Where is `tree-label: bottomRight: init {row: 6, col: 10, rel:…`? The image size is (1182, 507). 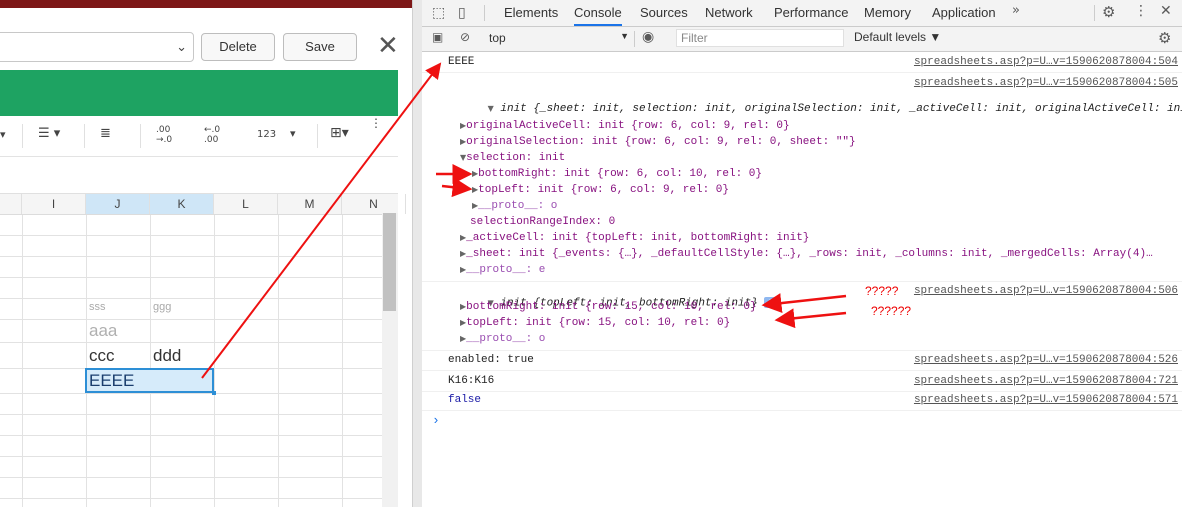 tree-label: bottomRight: init {row: 6, col: 10, rel:… is located at coordinates (620, 174).